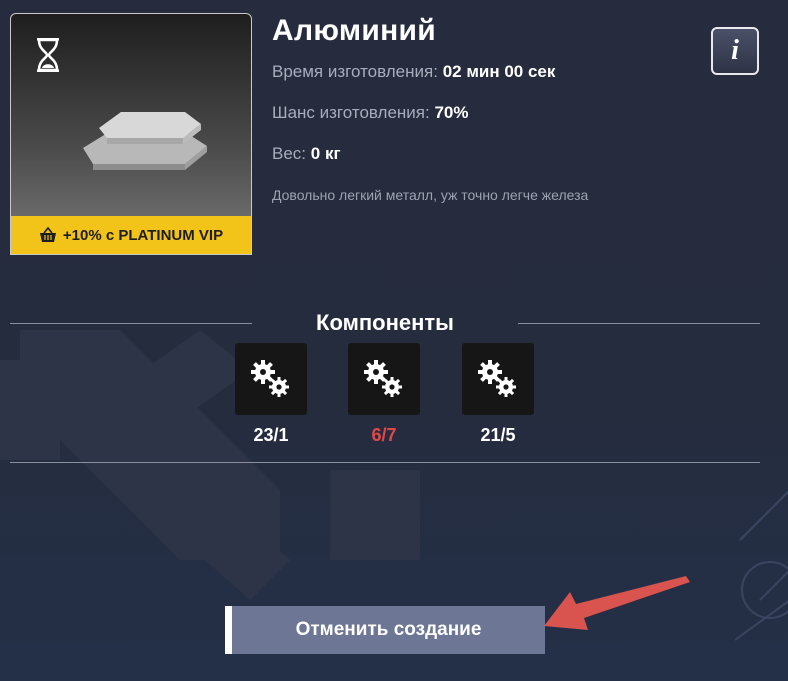 This screenshot has width=788, height=681. I want to click on craft-time-row: Время изготовления: 02 мин 00 сек, so click(413, 72).